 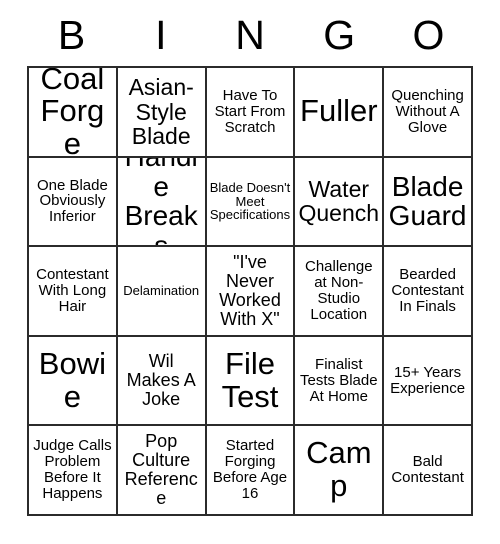 I want to click on bingo-square-r1c4: Fuller, so click(x=340, y=113).